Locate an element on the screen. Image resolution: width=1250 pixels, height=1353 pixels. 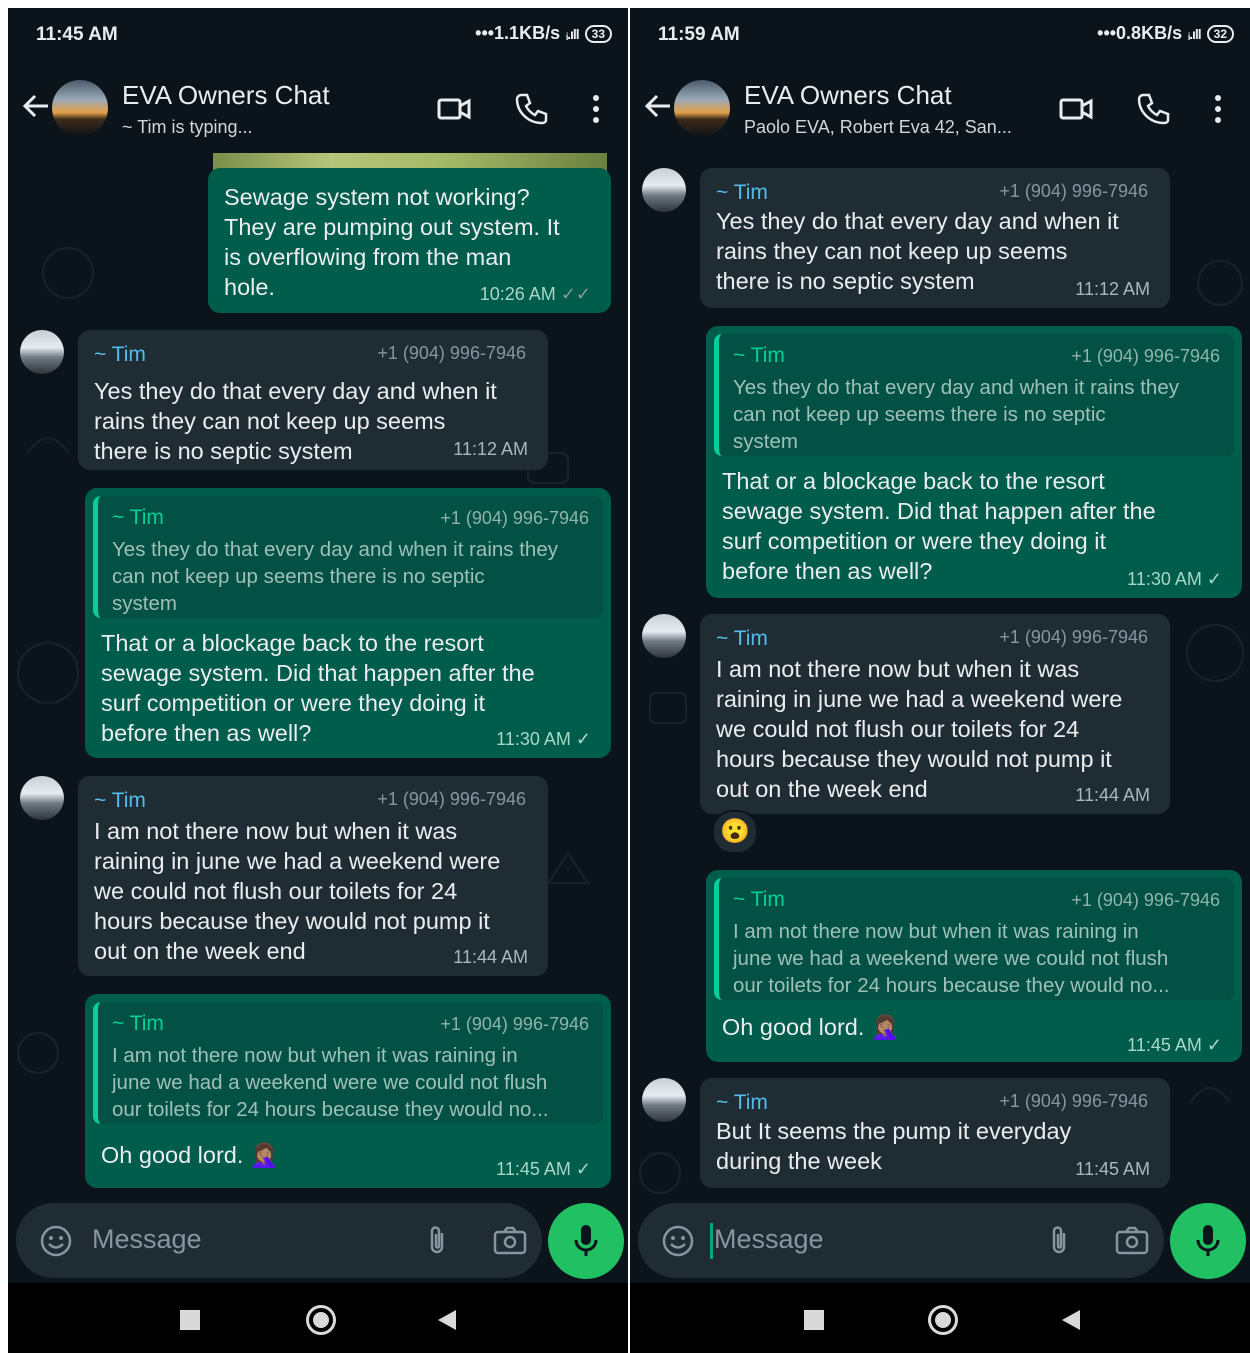
network-speed: •••0.8KB/s is located at coordinates (1140, 33).